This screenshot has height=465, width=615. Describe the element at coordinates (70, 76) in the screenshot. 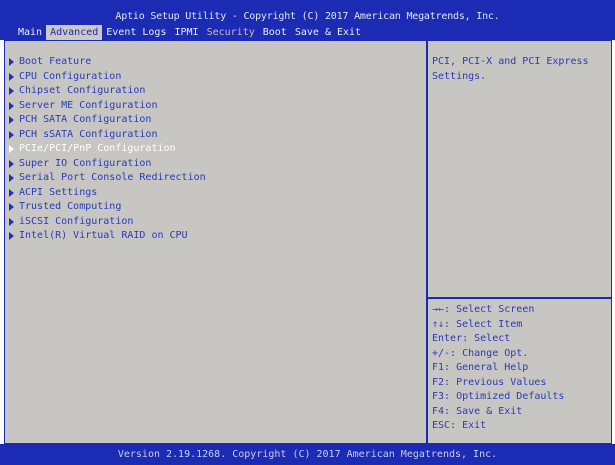

I see `menu-item-label: CPU Configuration` at that location.